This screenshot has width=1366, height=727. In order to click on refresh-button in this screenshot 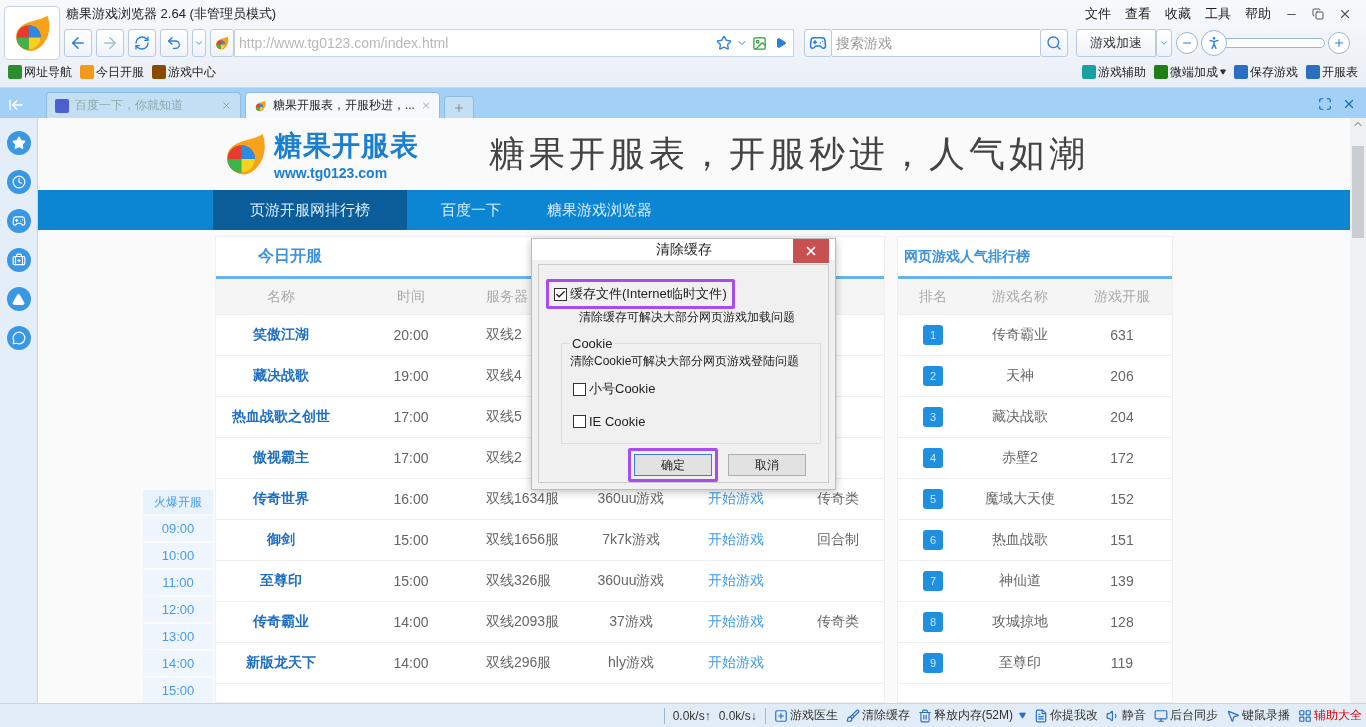, I will do `click(142, 43)`.